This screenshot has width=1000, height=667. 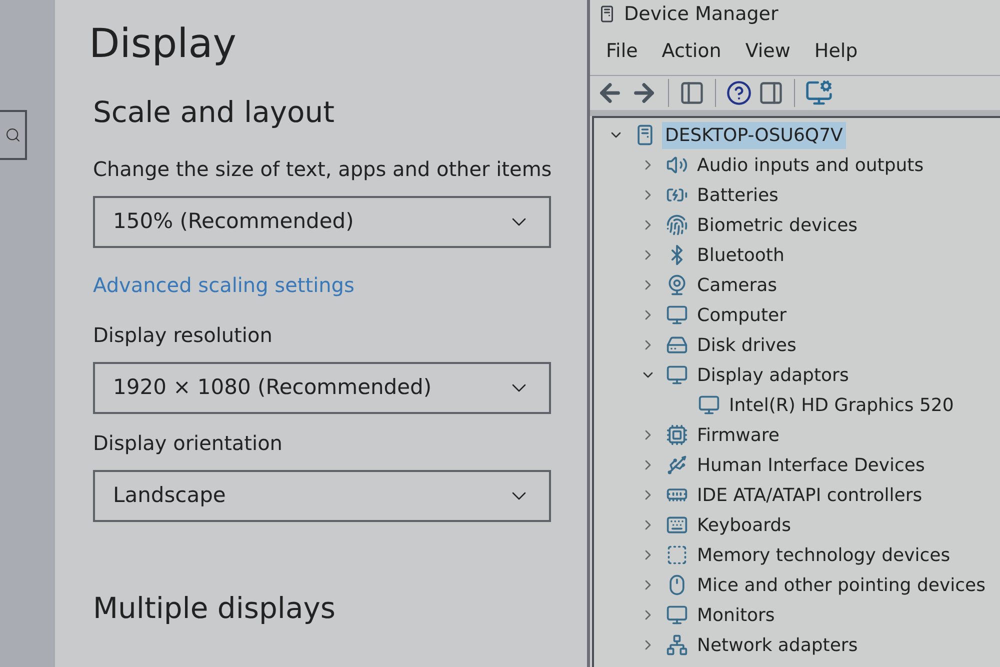 What do you see at coordinates (747, 345) in the screenshot?
I see `tree-item: Disk drives` at bounding box center [747, 345].